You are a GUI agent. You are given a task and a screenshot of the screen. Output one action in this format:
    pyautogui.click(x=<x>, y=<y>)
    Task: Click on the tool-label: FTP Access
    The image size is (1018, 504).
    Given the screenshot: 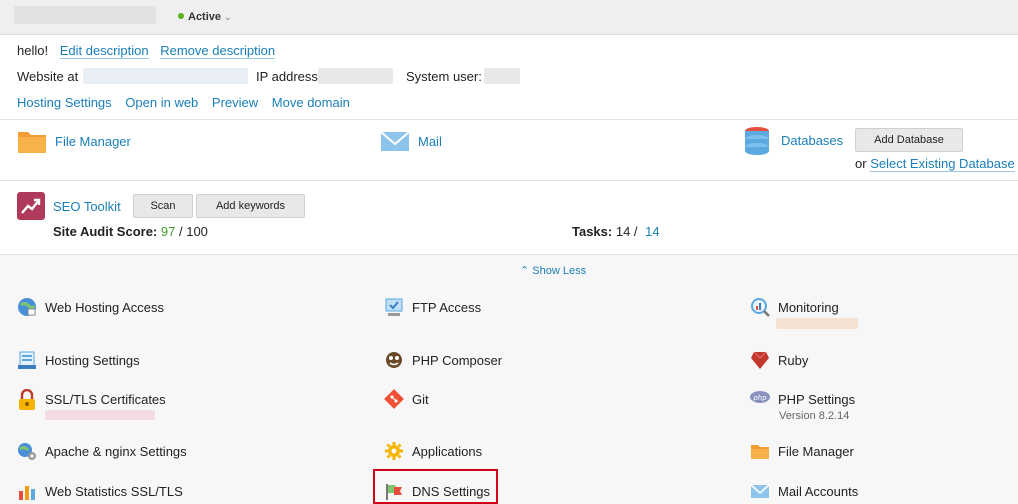 What is the action you would take?
    pyautogui.click(x=447, y=307)
    